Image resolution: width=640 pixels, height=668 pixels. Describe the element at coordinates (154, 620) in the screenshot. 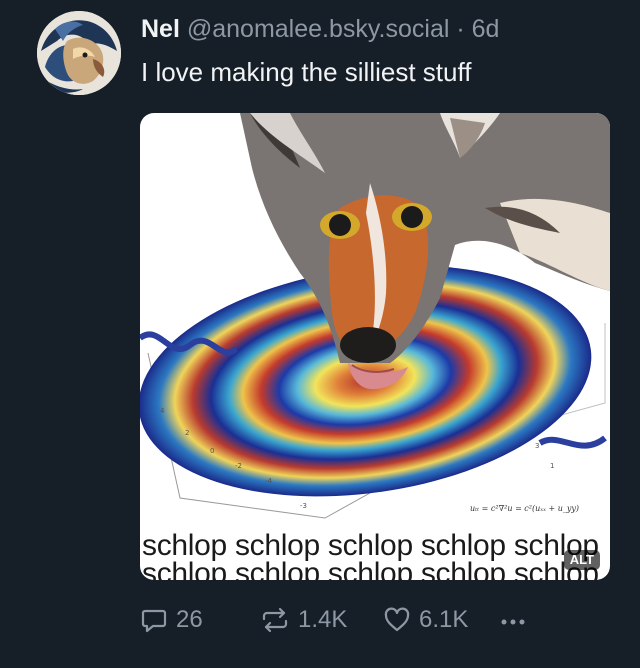

I see `reply-icon` at that location.